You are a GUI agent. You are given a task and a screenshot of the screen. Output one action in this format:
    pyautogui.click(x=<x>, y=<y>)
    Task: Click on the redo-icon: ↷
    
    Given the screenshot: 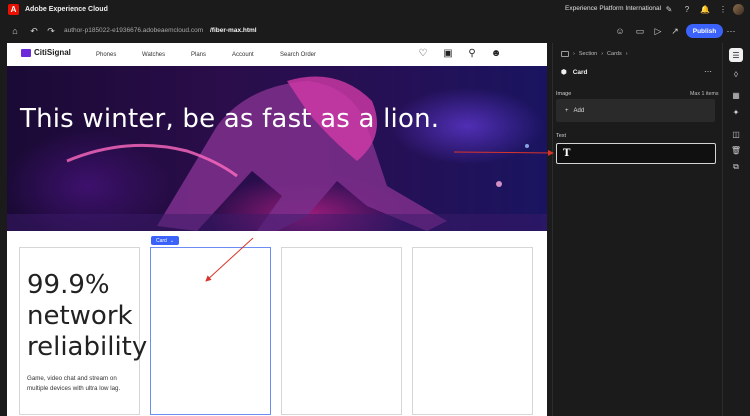 What is the action you would take?
    pyautogui.click(x=51, y=31)
    